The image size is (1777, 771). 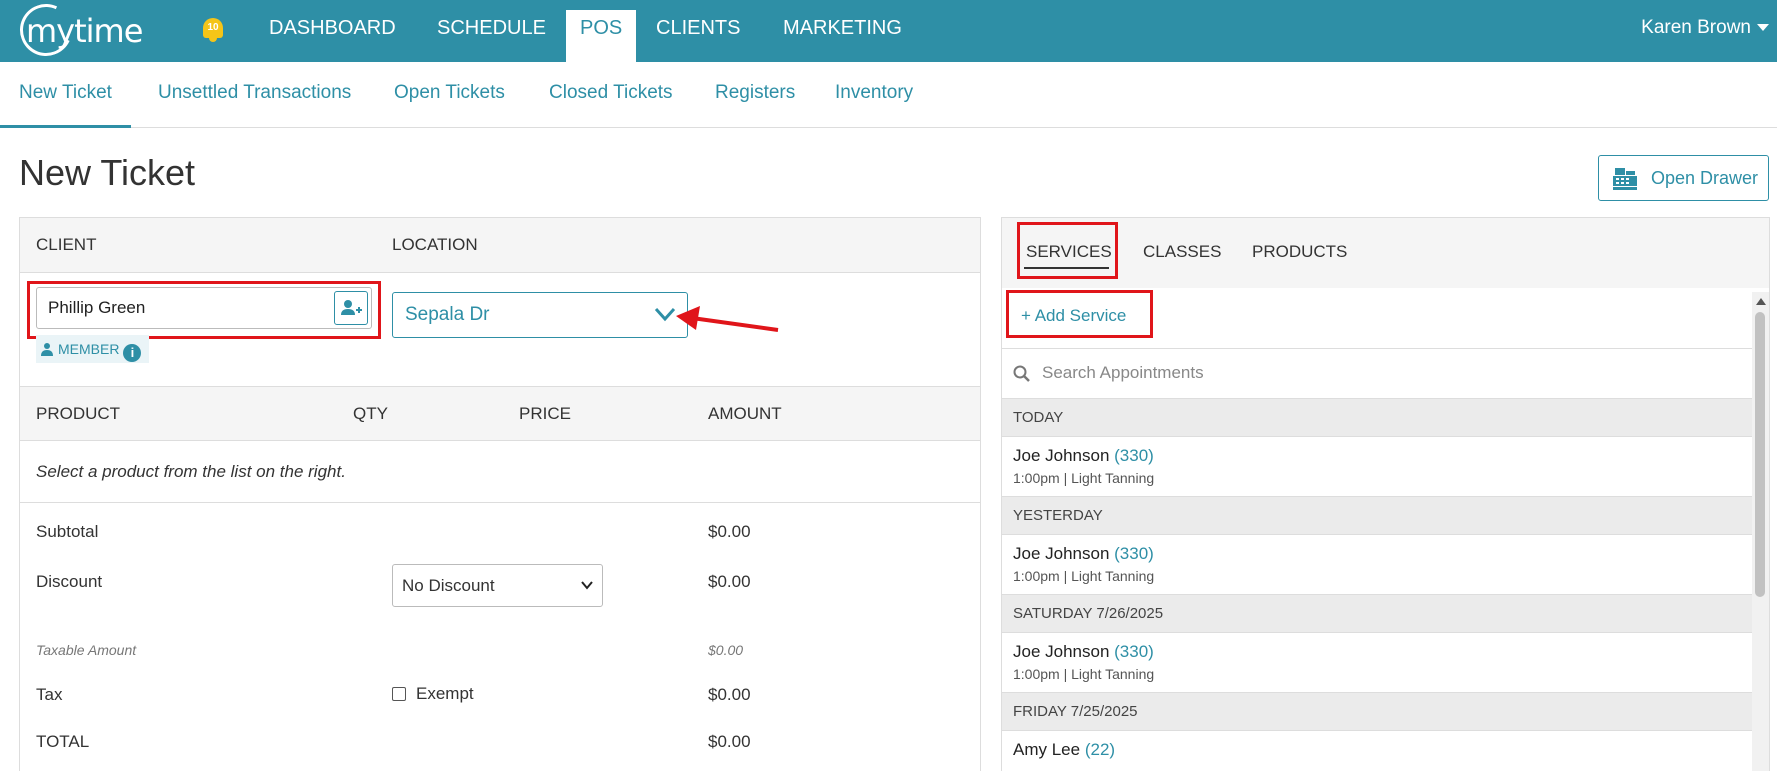 I want to click on member-label: MEMBER, so click(x=89, y=349).